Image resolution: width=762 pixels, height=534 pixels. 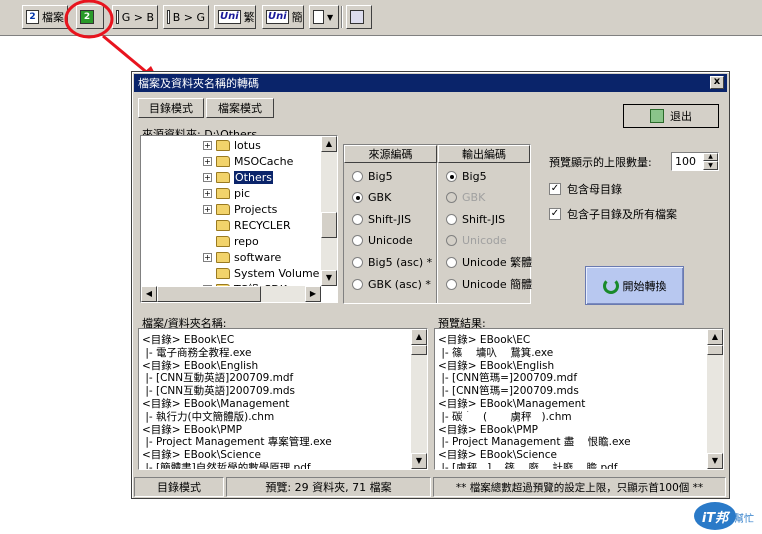 What do you see at coordinates (275, 430) in the screenshot?
I see `names-list-item: <目錄> EBook\PMP` at bounding box center [275, 430].